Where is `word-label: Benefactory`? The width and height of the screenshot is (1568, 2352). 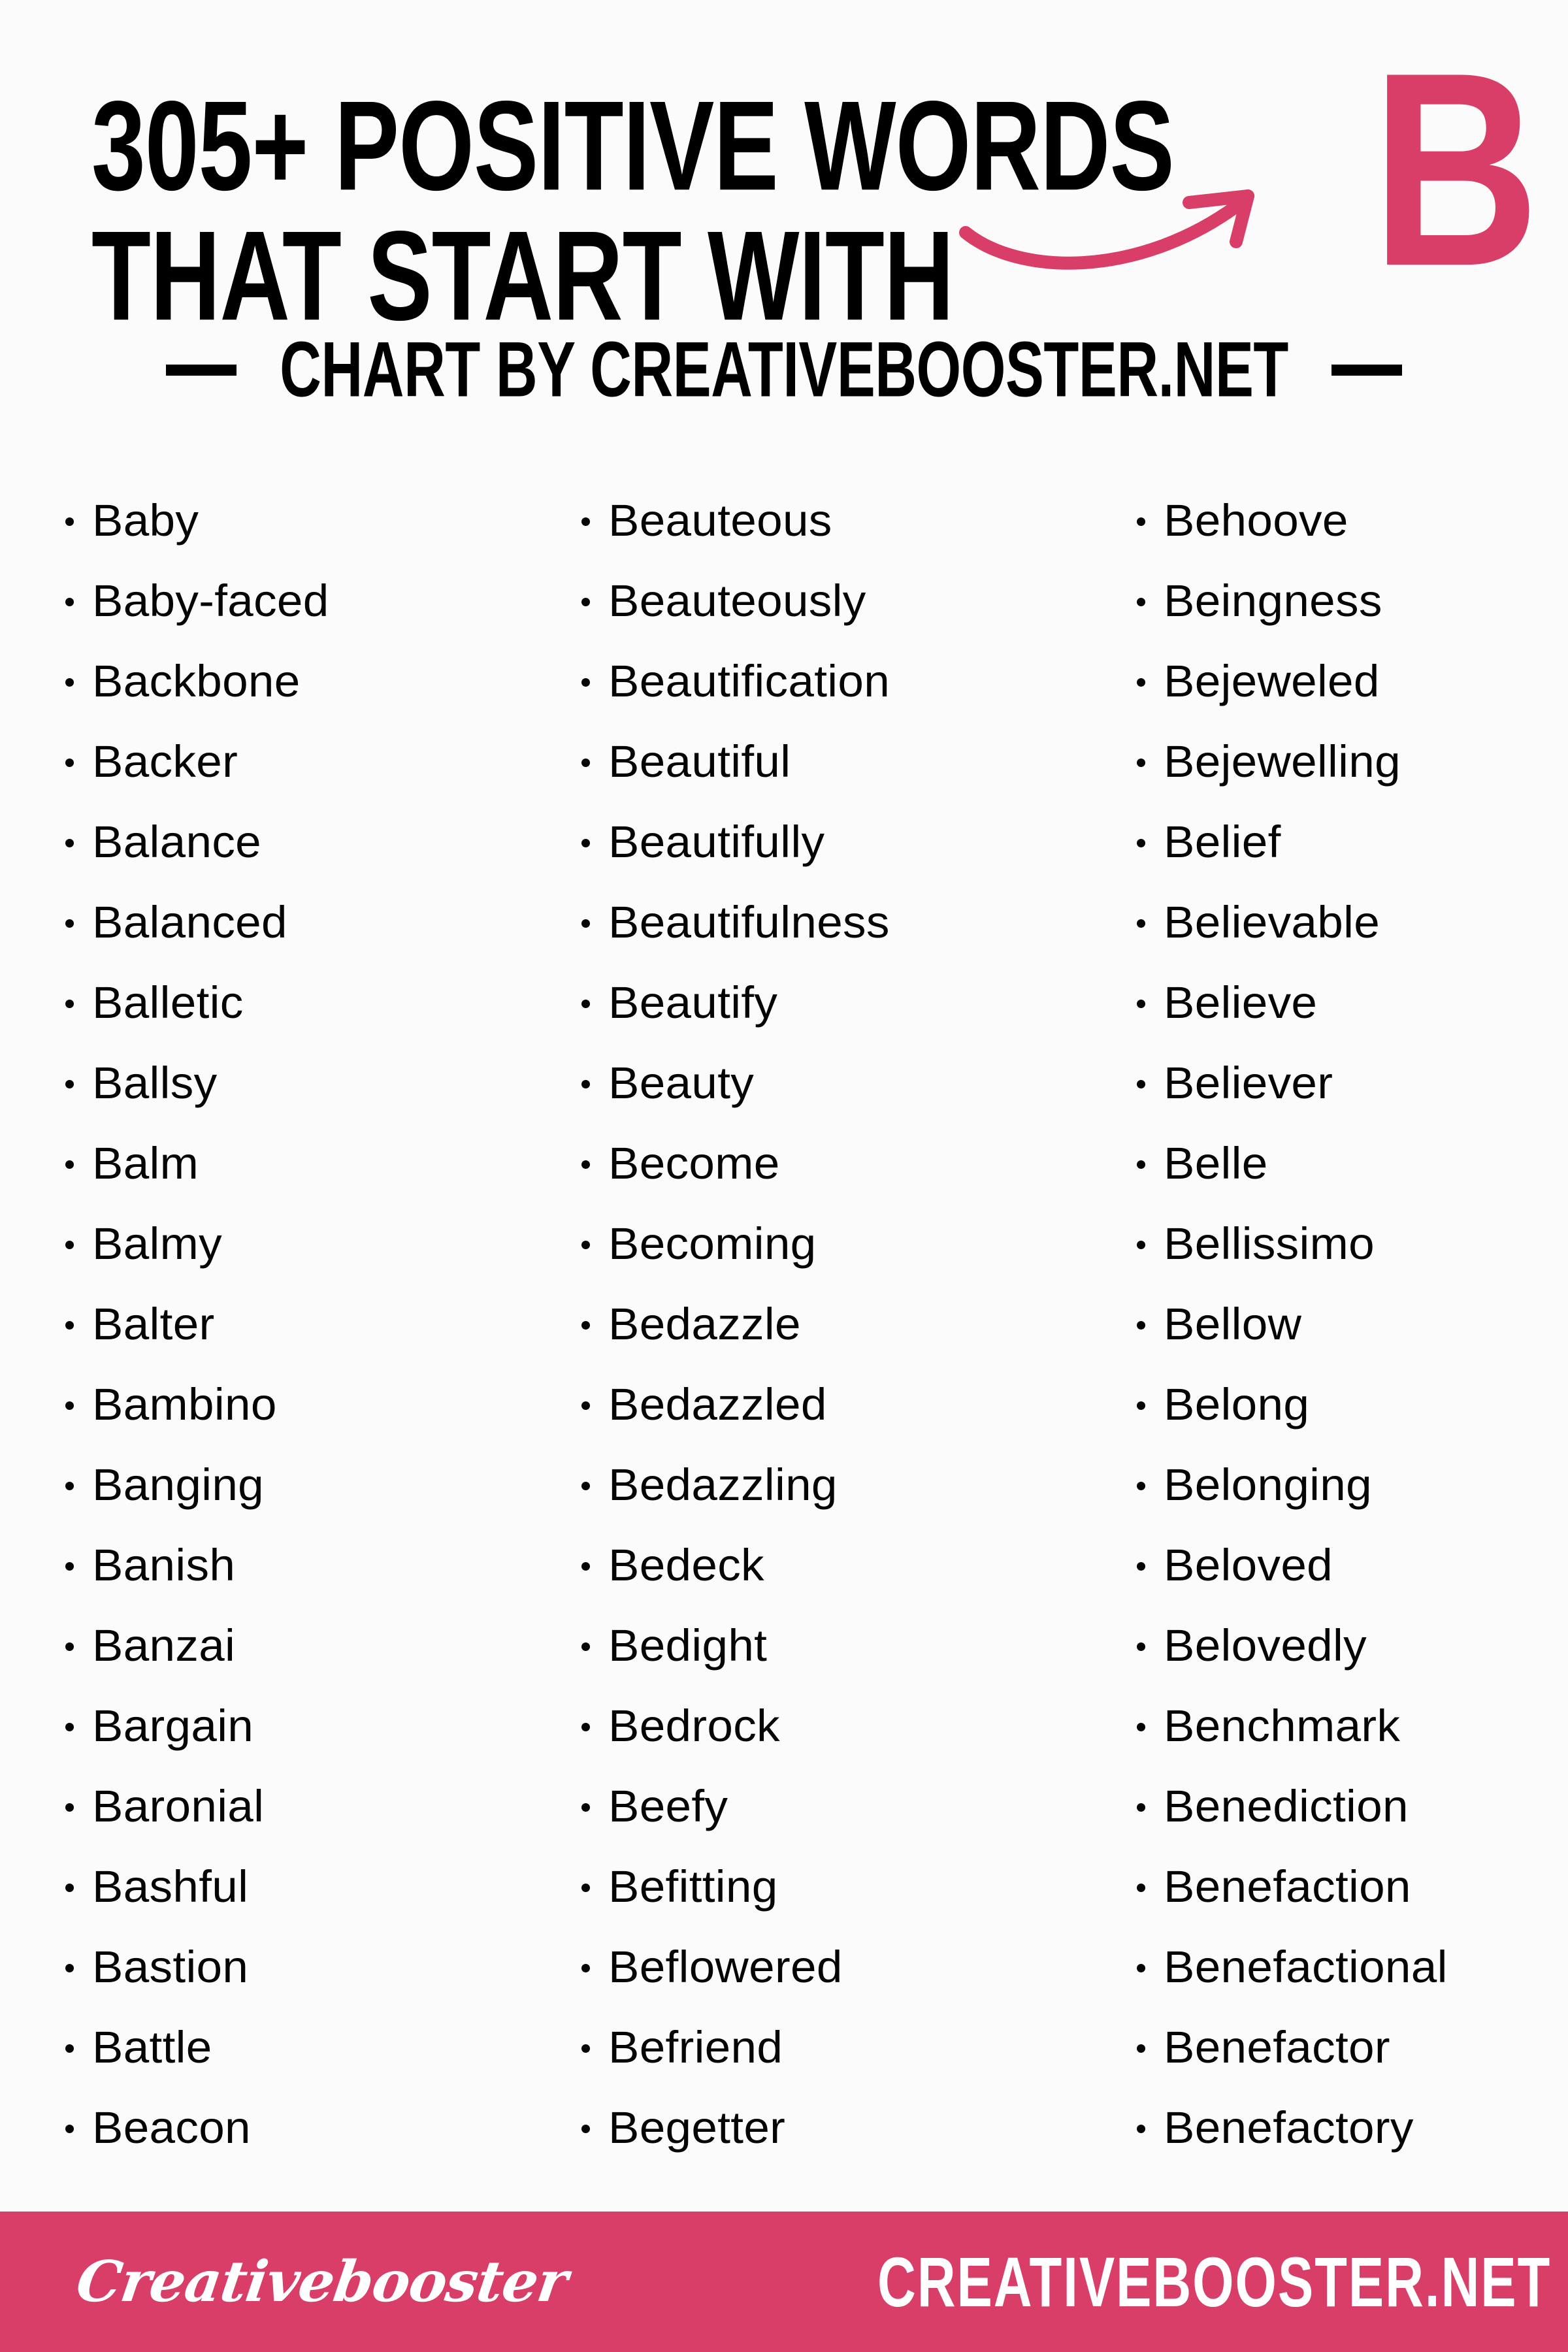
word-label: Benefactory is located at coordinates (1289, 2127).